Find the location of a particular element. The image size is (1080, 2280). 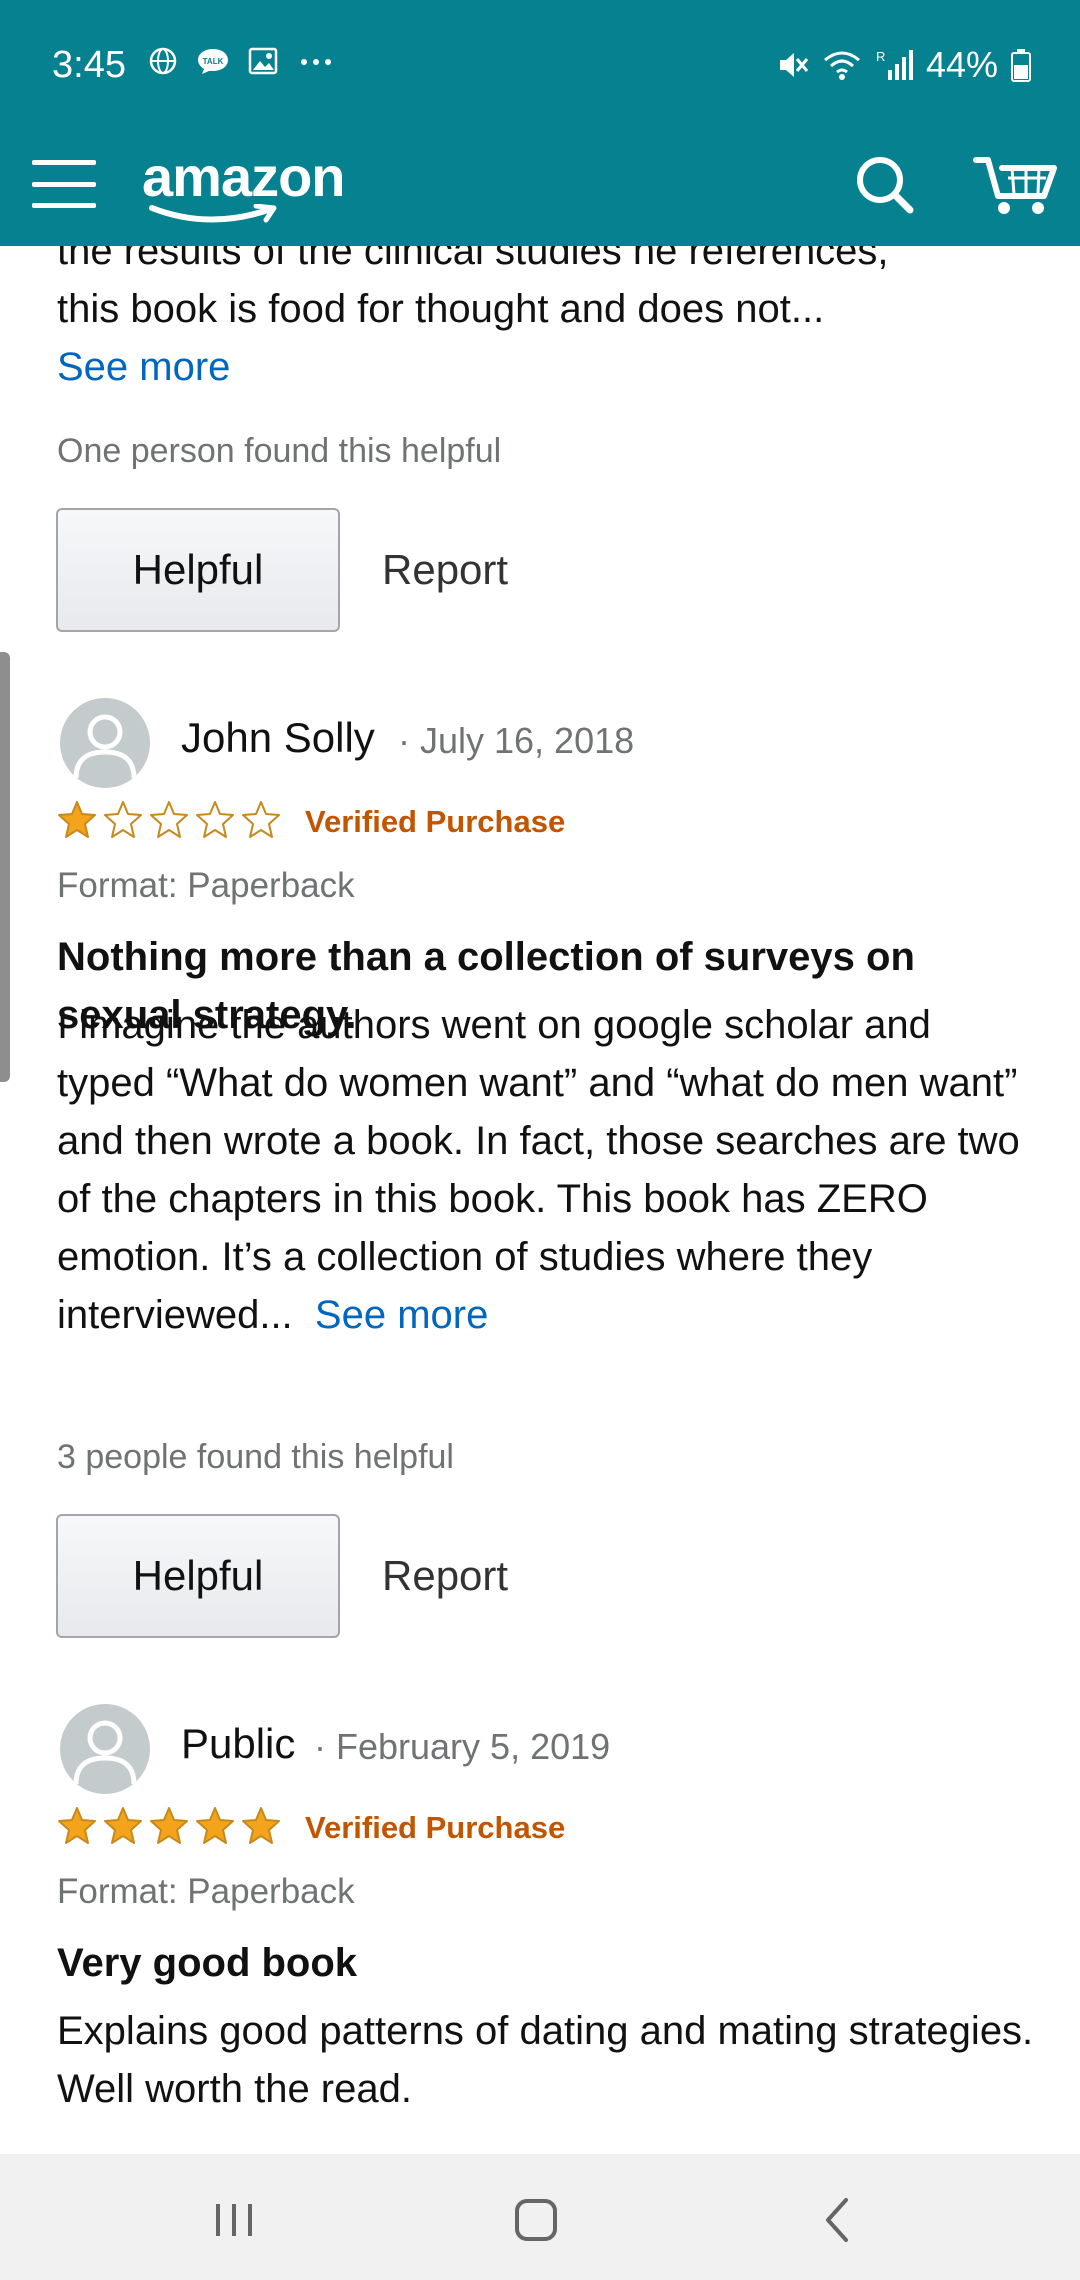

helpful-count: One person found this helpful is located at coordinates (279, 451).